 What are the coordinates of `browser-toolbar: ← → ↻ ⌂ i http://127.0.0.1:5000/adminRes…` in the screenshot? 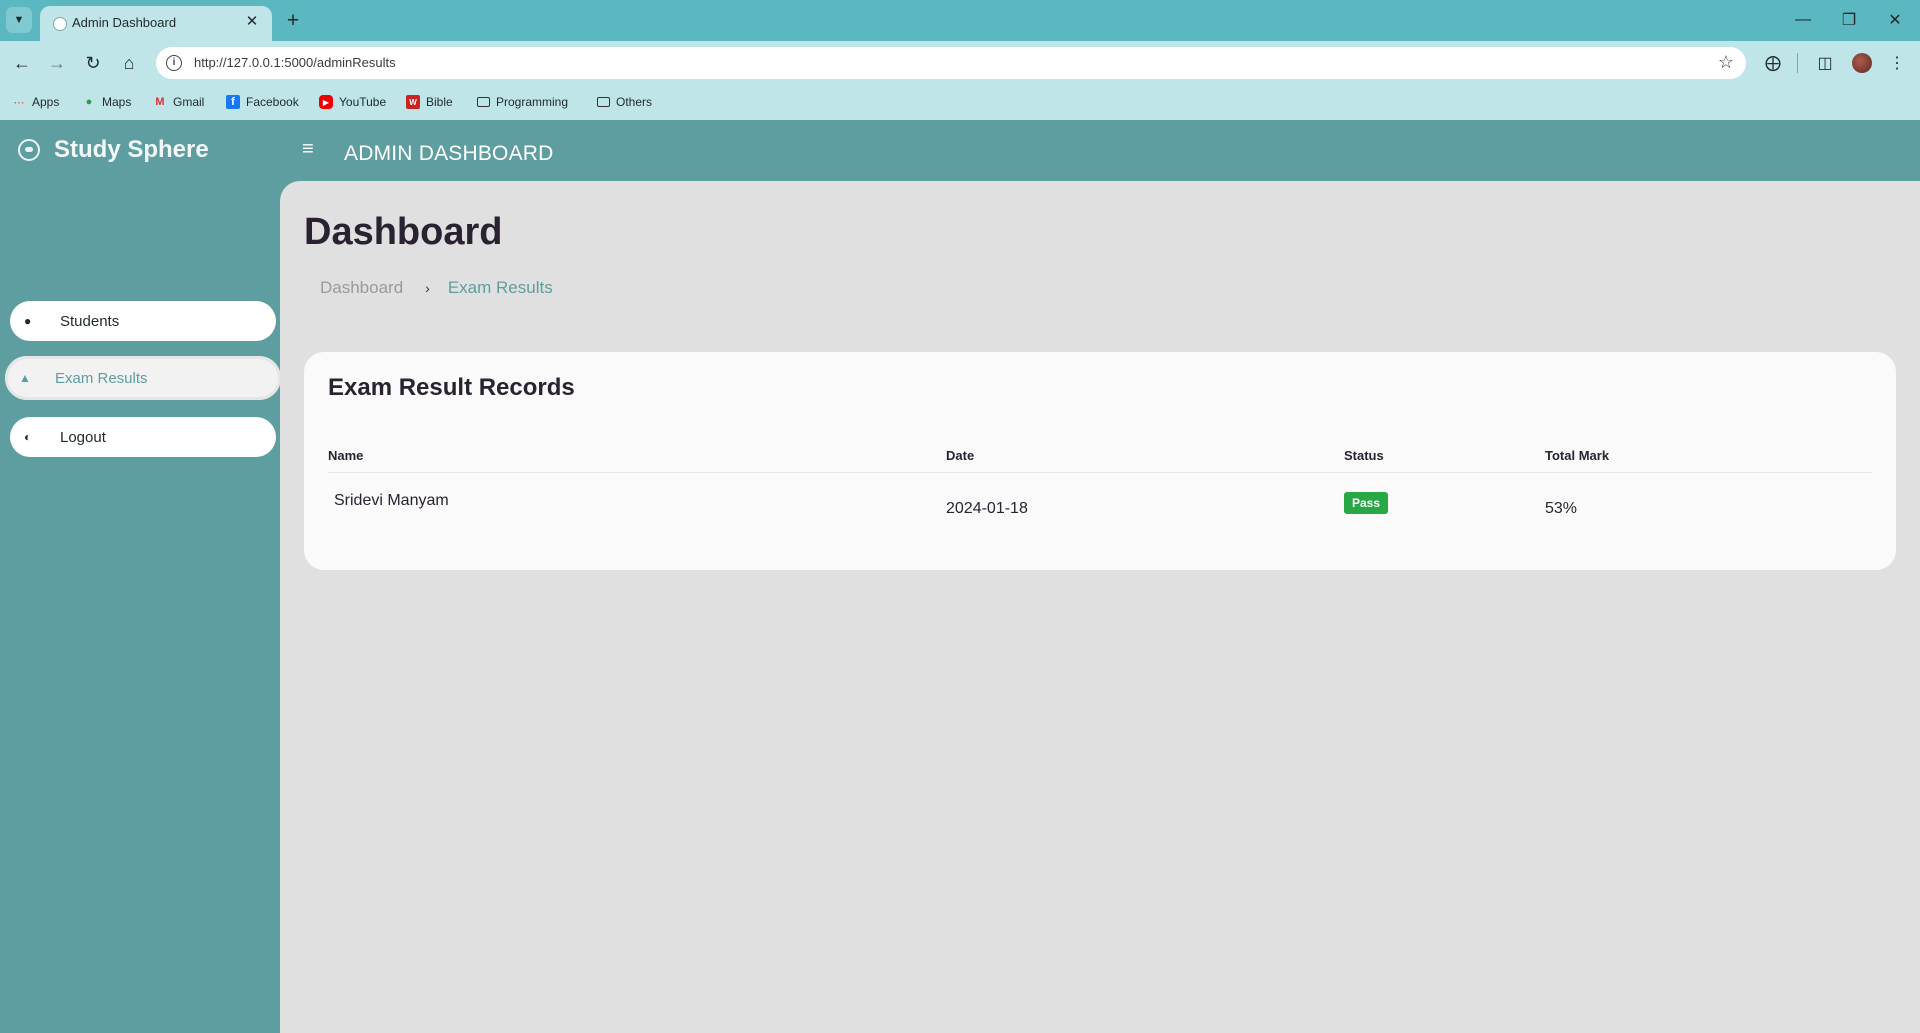 It's located at (960, 63).